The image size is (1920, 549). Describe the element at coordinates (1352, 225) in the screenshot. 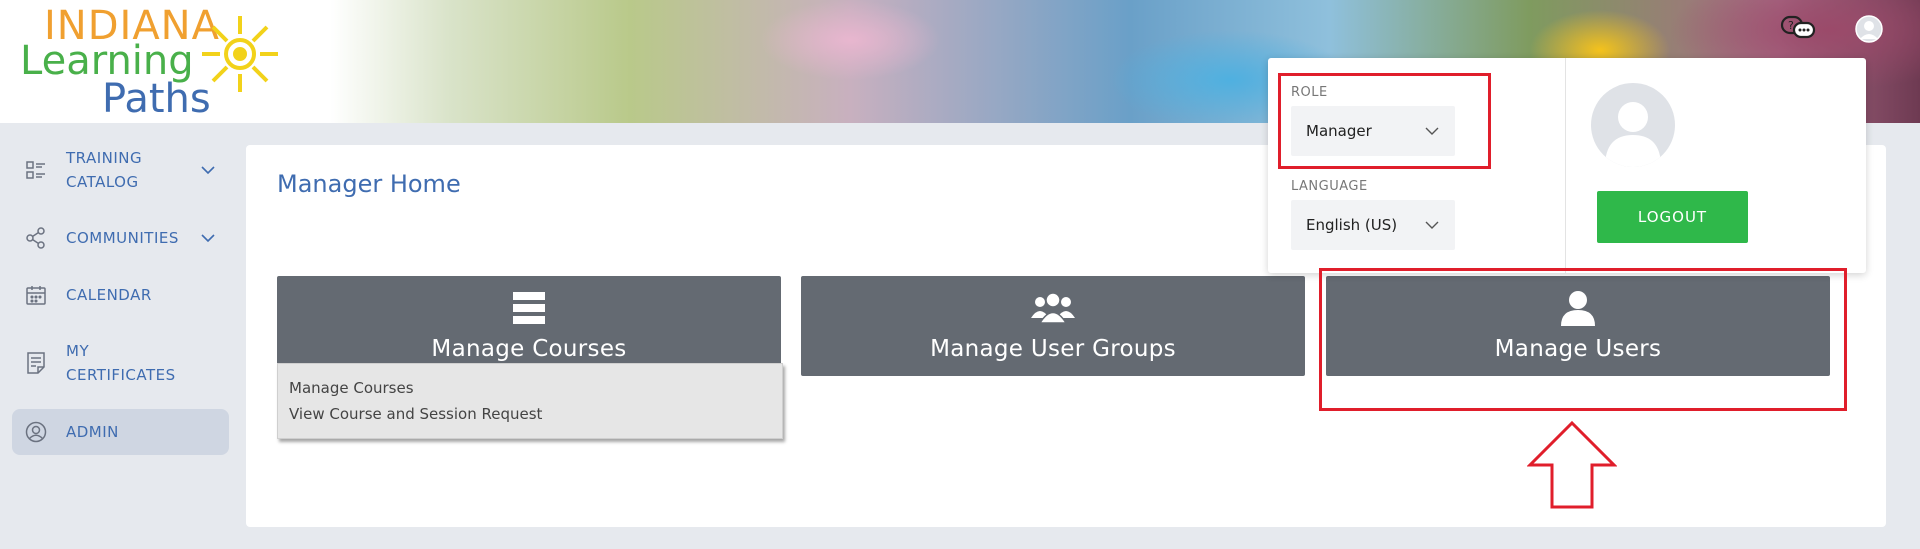

I see `language-select-value: English (US)` at that location.